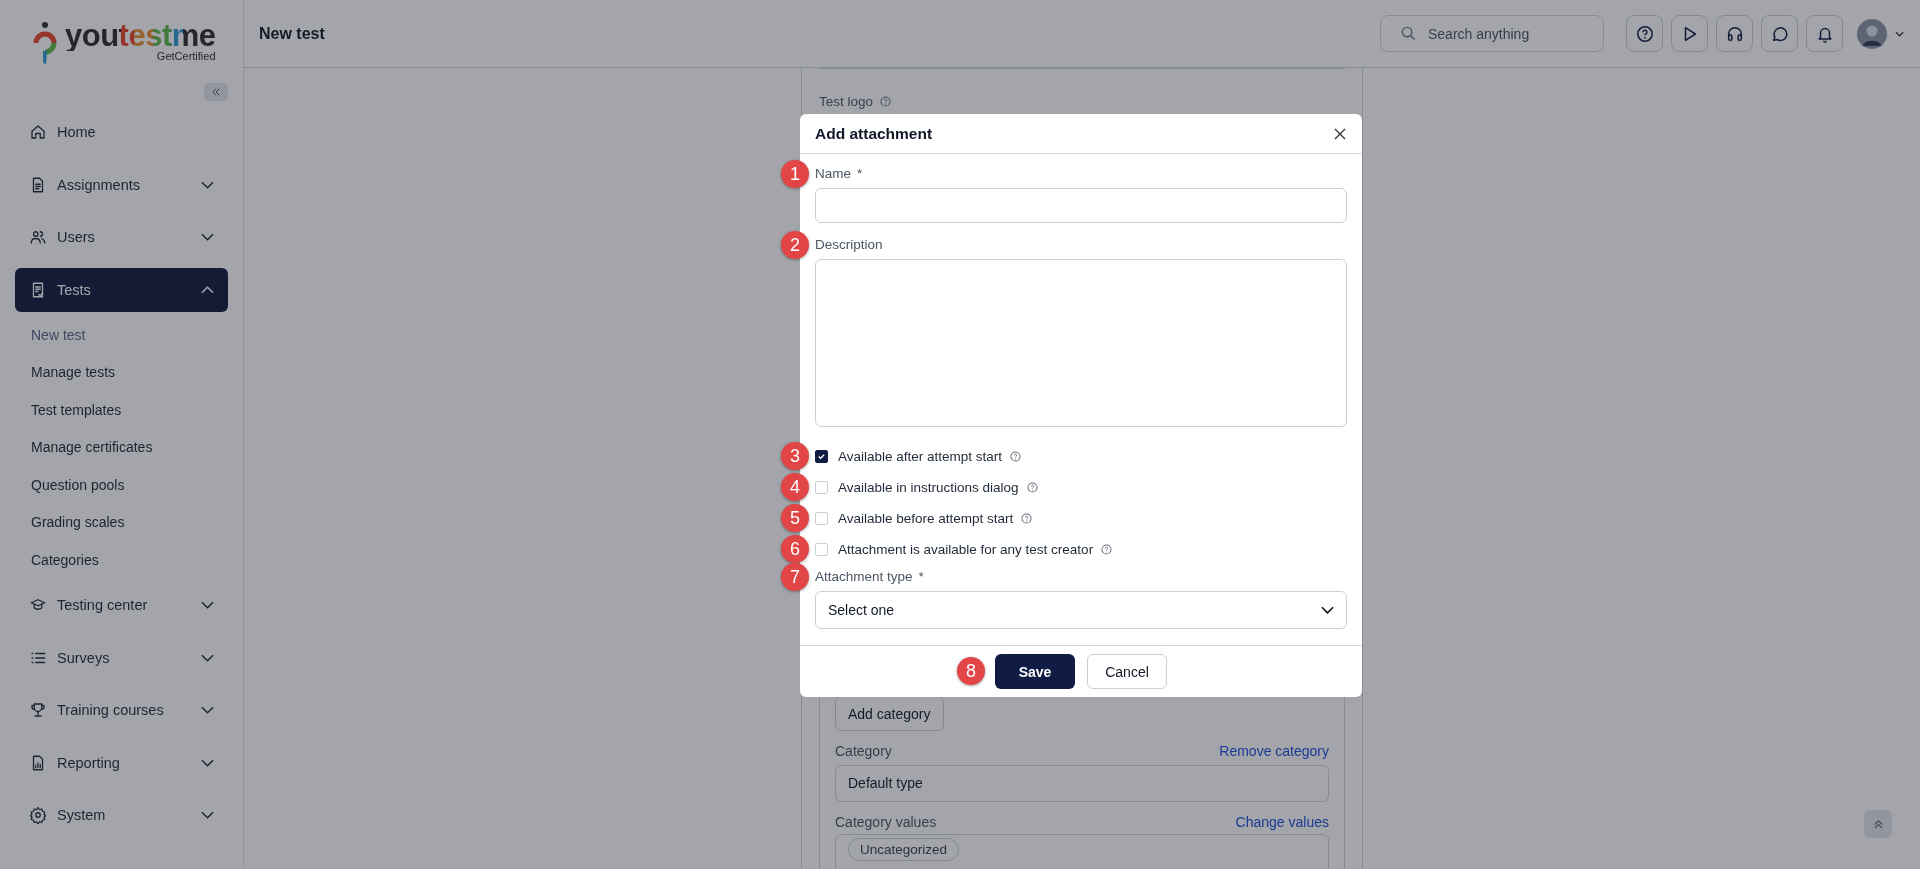  Describe the element at coordinates (1824, 33) in the screenshot. I see `notifications-button` at that location.